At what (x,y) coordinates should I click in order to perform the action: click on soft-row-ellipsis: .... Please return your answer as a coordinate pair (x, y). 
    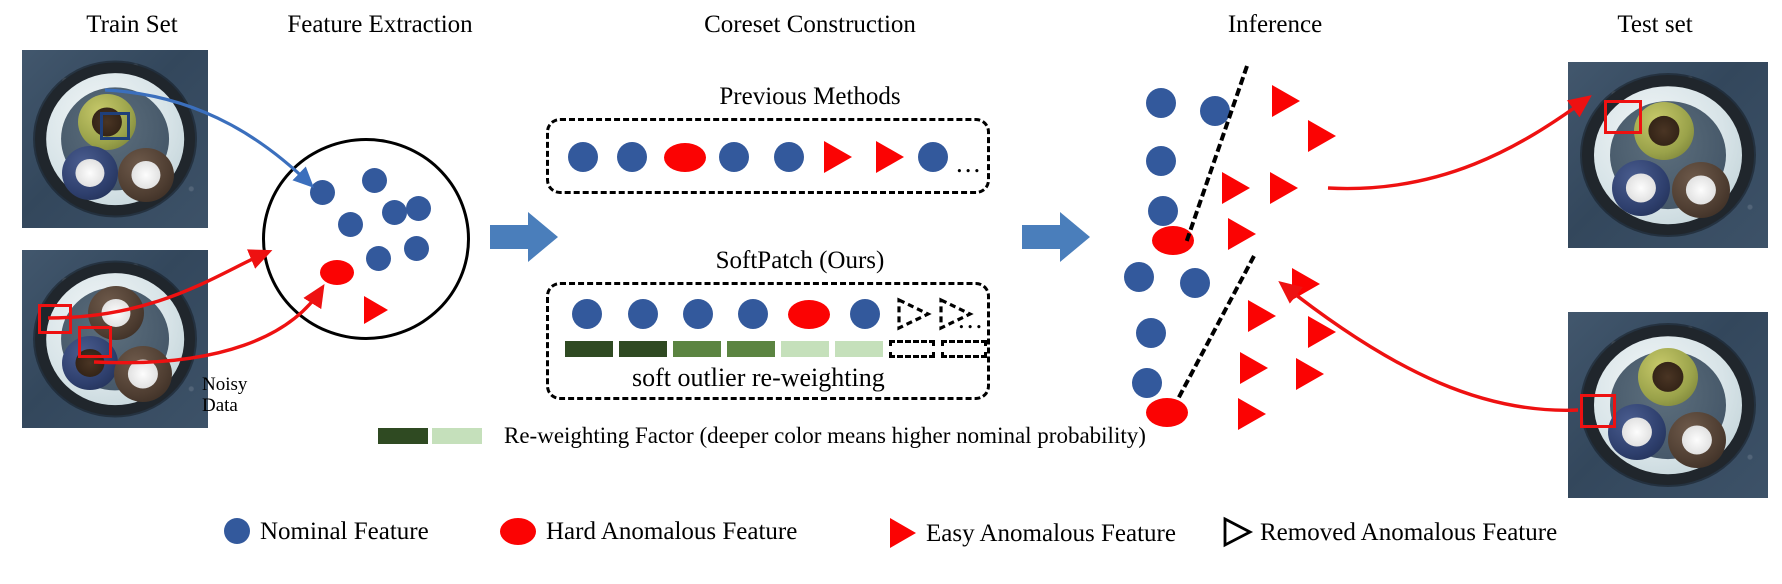
    Looking at the image, I should click on (971, 319).